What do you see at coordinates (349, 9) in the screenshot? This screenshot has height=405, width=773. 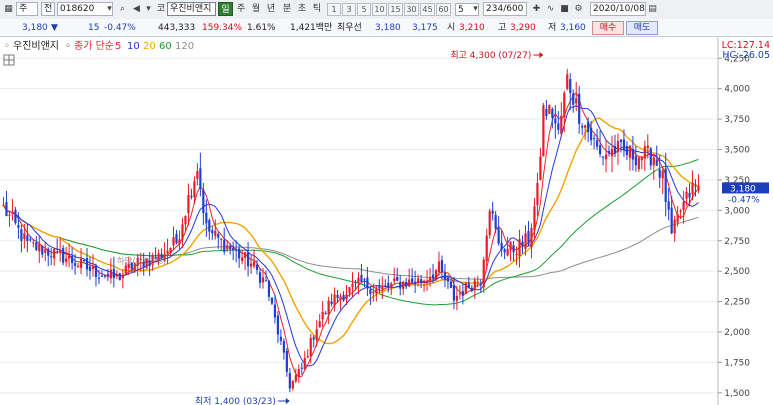 I see `interval-3: 3` at bounding box center [349, 9].